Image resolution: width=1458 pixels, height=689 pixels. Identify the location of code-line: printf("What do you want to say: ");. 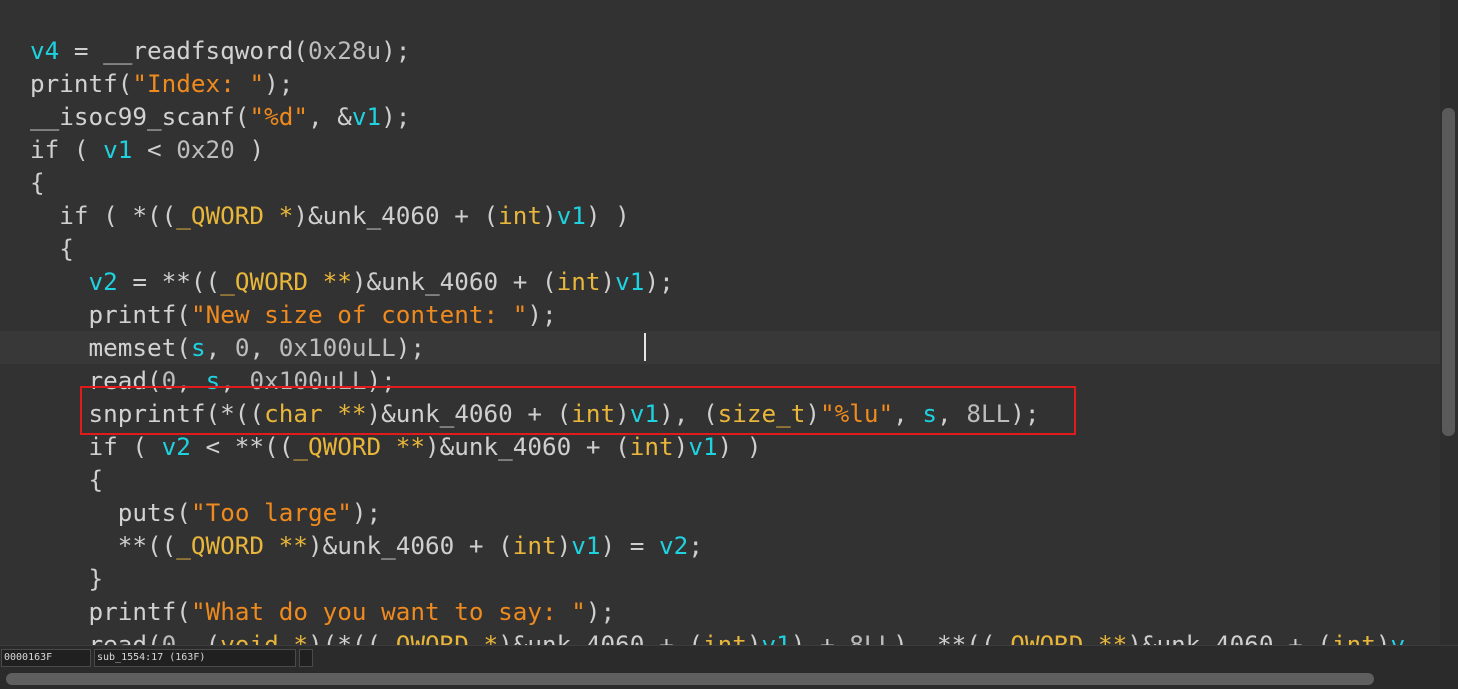
(720, 611).